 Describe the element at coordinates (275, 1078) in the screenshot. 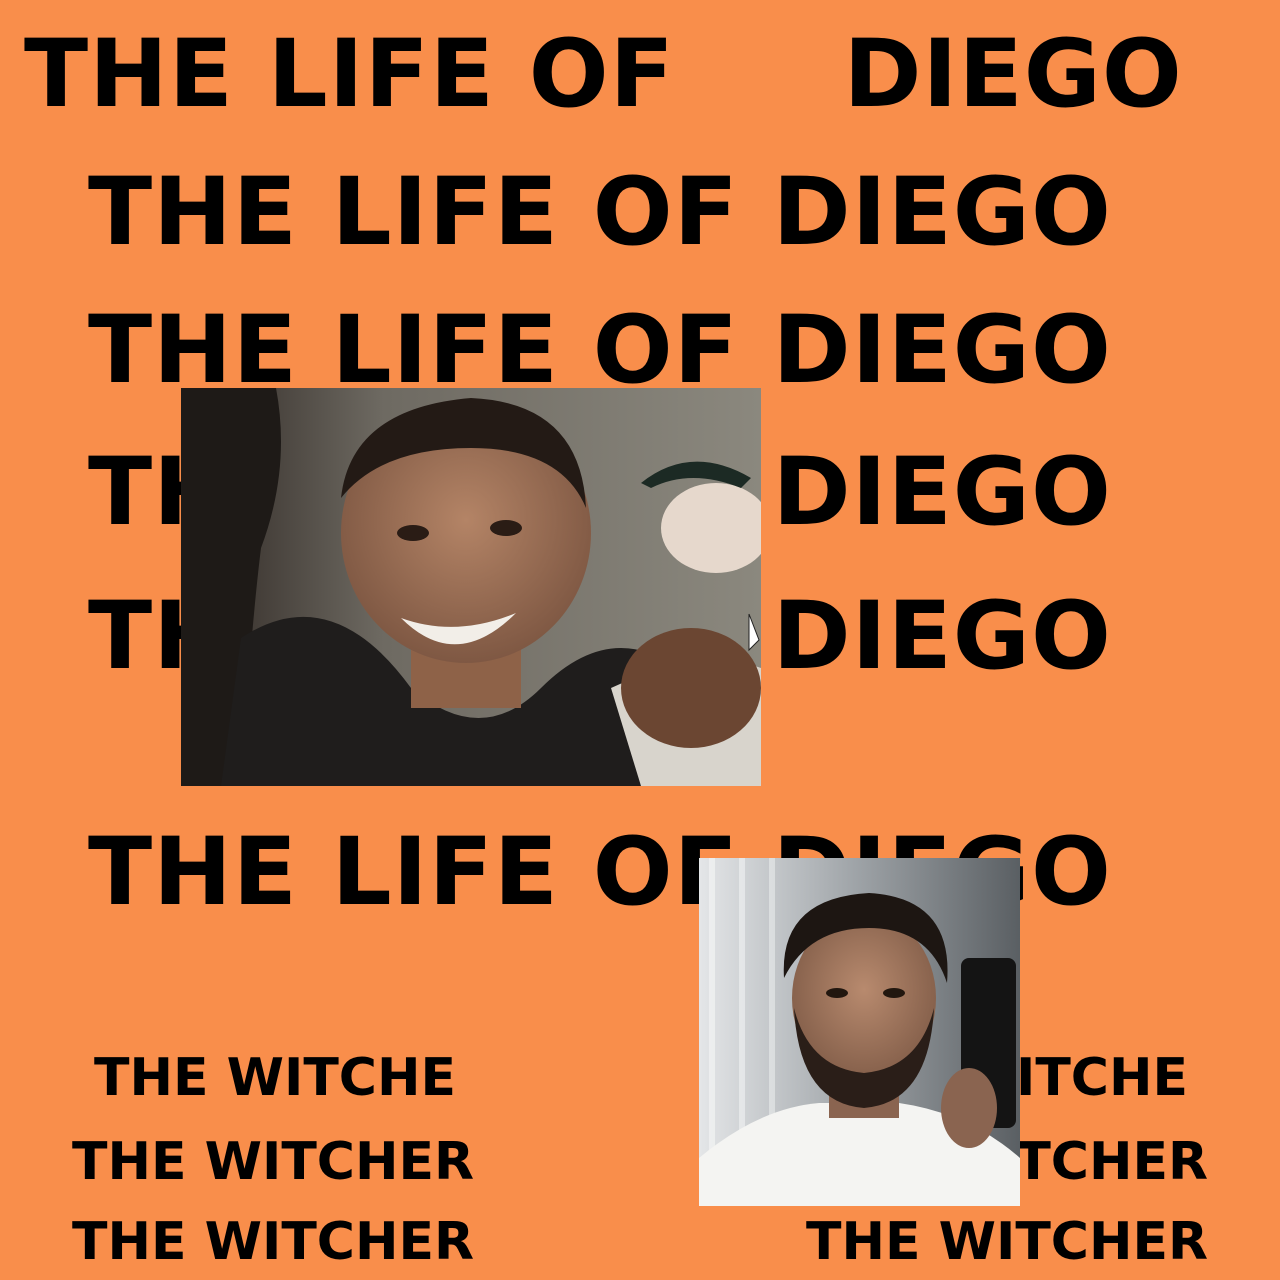

I see `left-line-1: THE WITCHE` at that location.